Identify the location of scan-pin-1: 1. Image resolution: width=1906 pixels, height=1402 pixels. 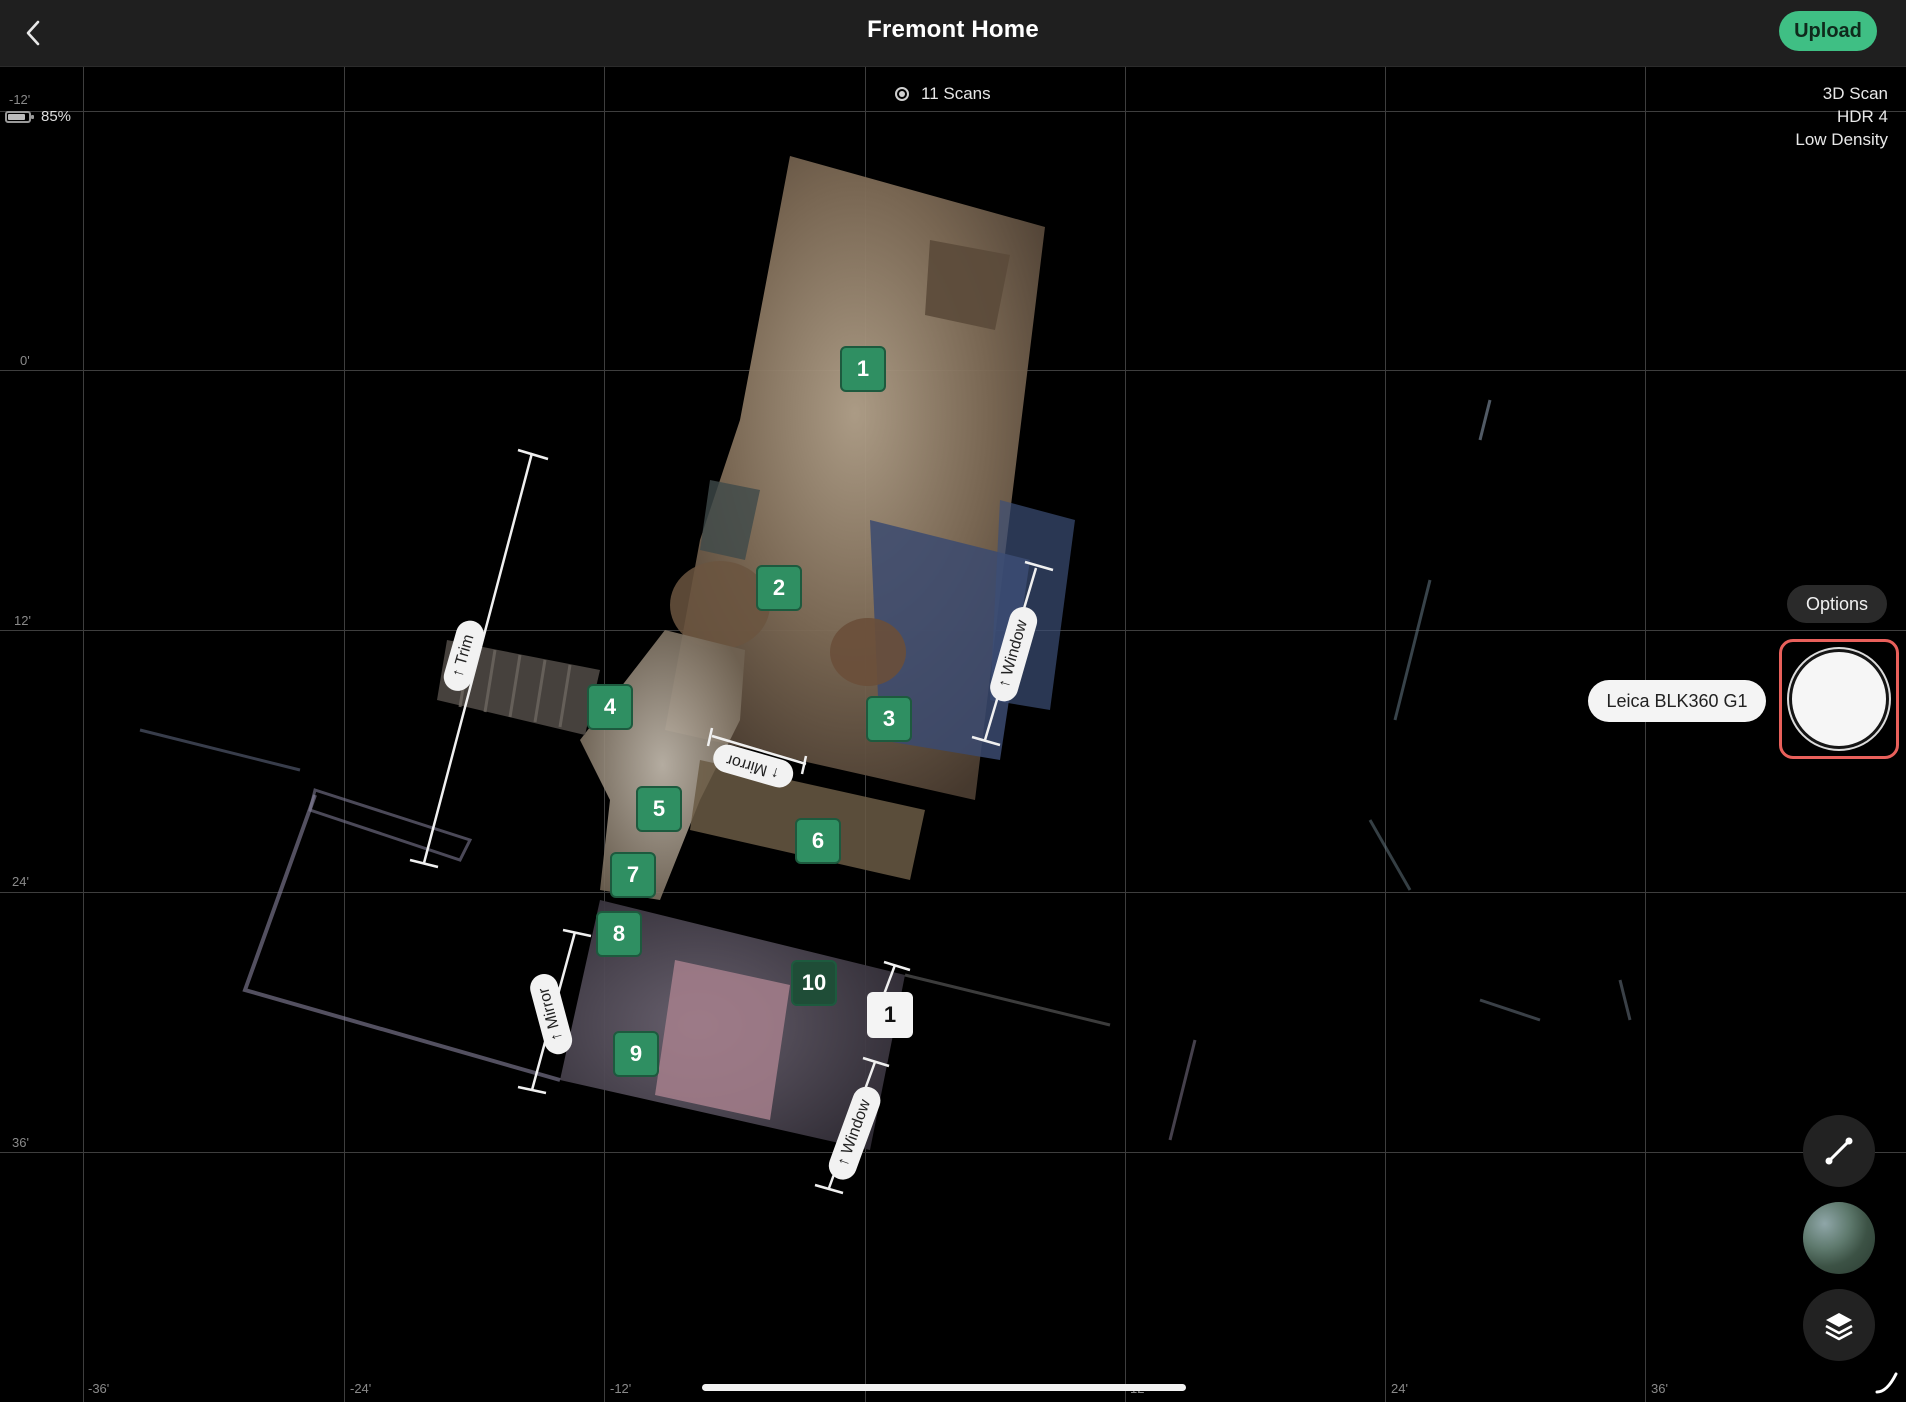
(863, 369).